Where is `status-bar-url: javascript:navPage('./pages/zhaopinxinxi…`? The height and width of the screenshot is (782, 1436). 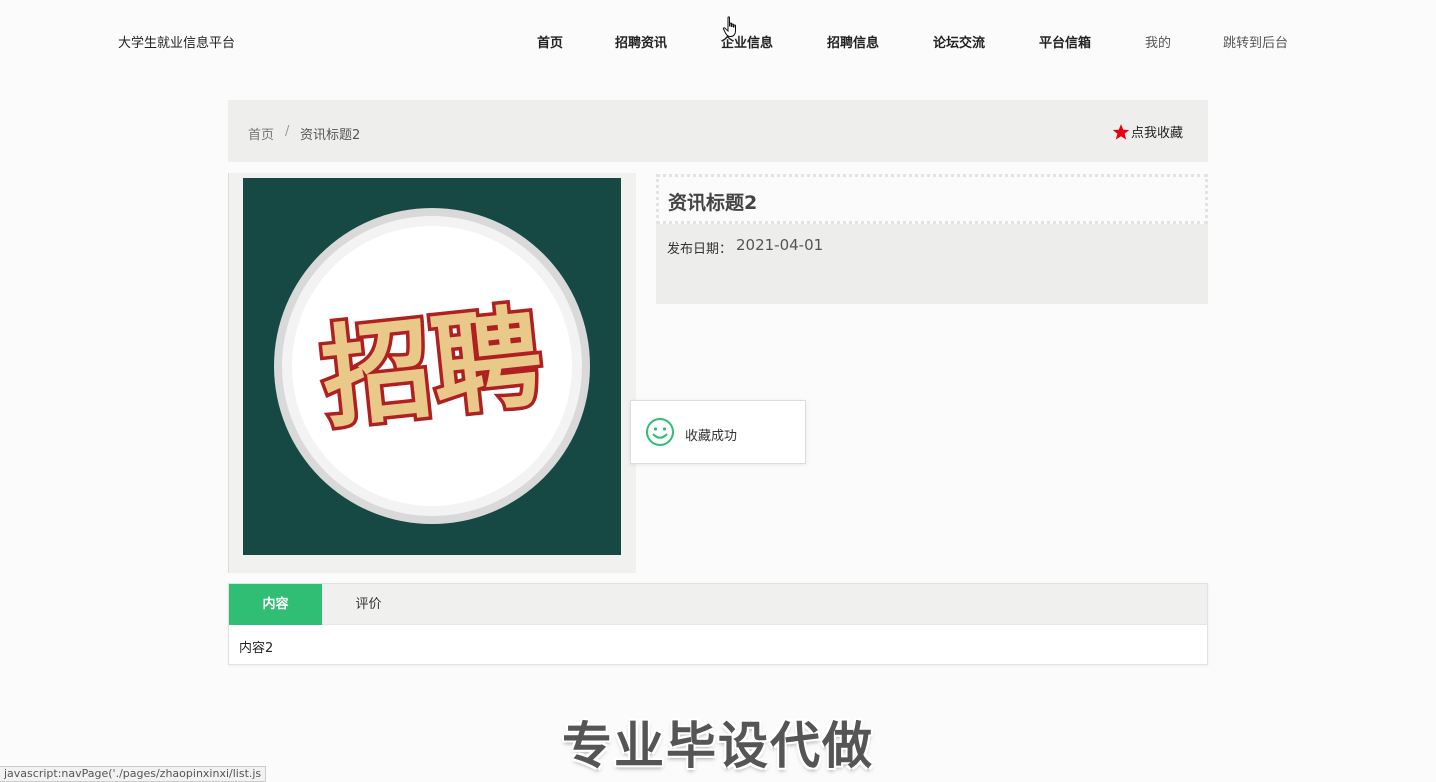 status-bar-url: javascript:navPage('./pages/zhaopinxinxi… is located at coordinates (133, 774).